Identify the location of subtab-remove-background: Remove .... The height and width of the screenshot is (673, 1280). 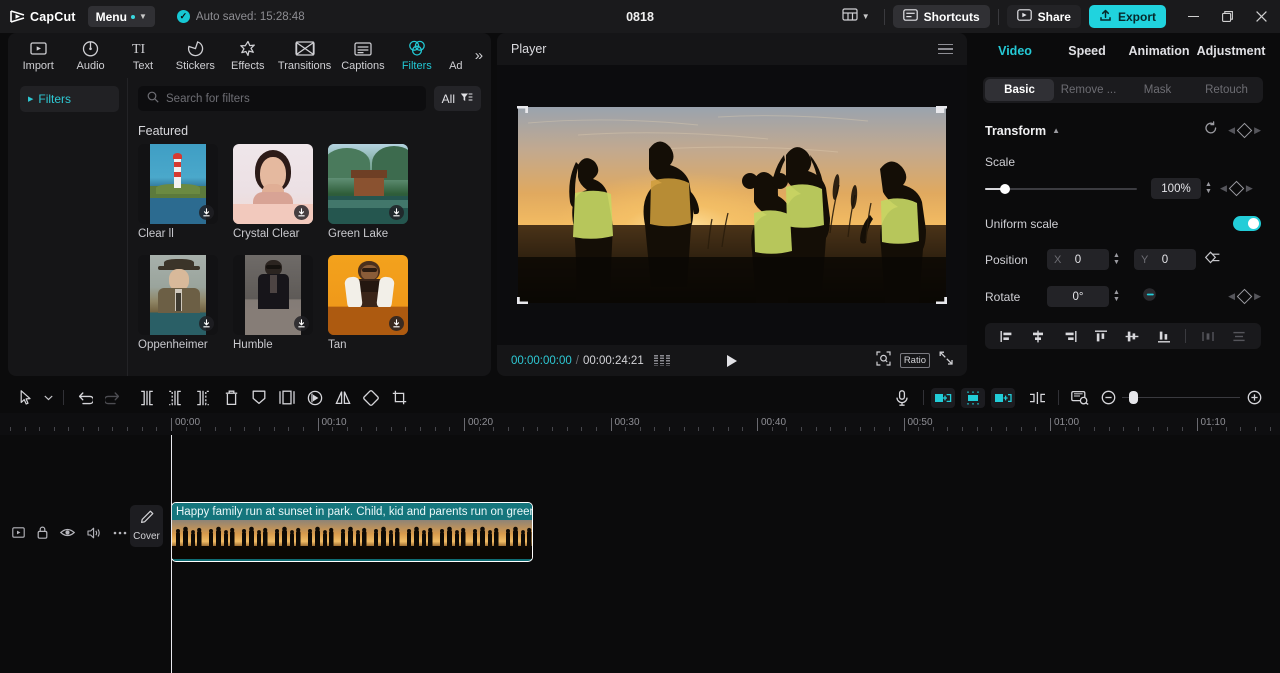
(1088, 90).